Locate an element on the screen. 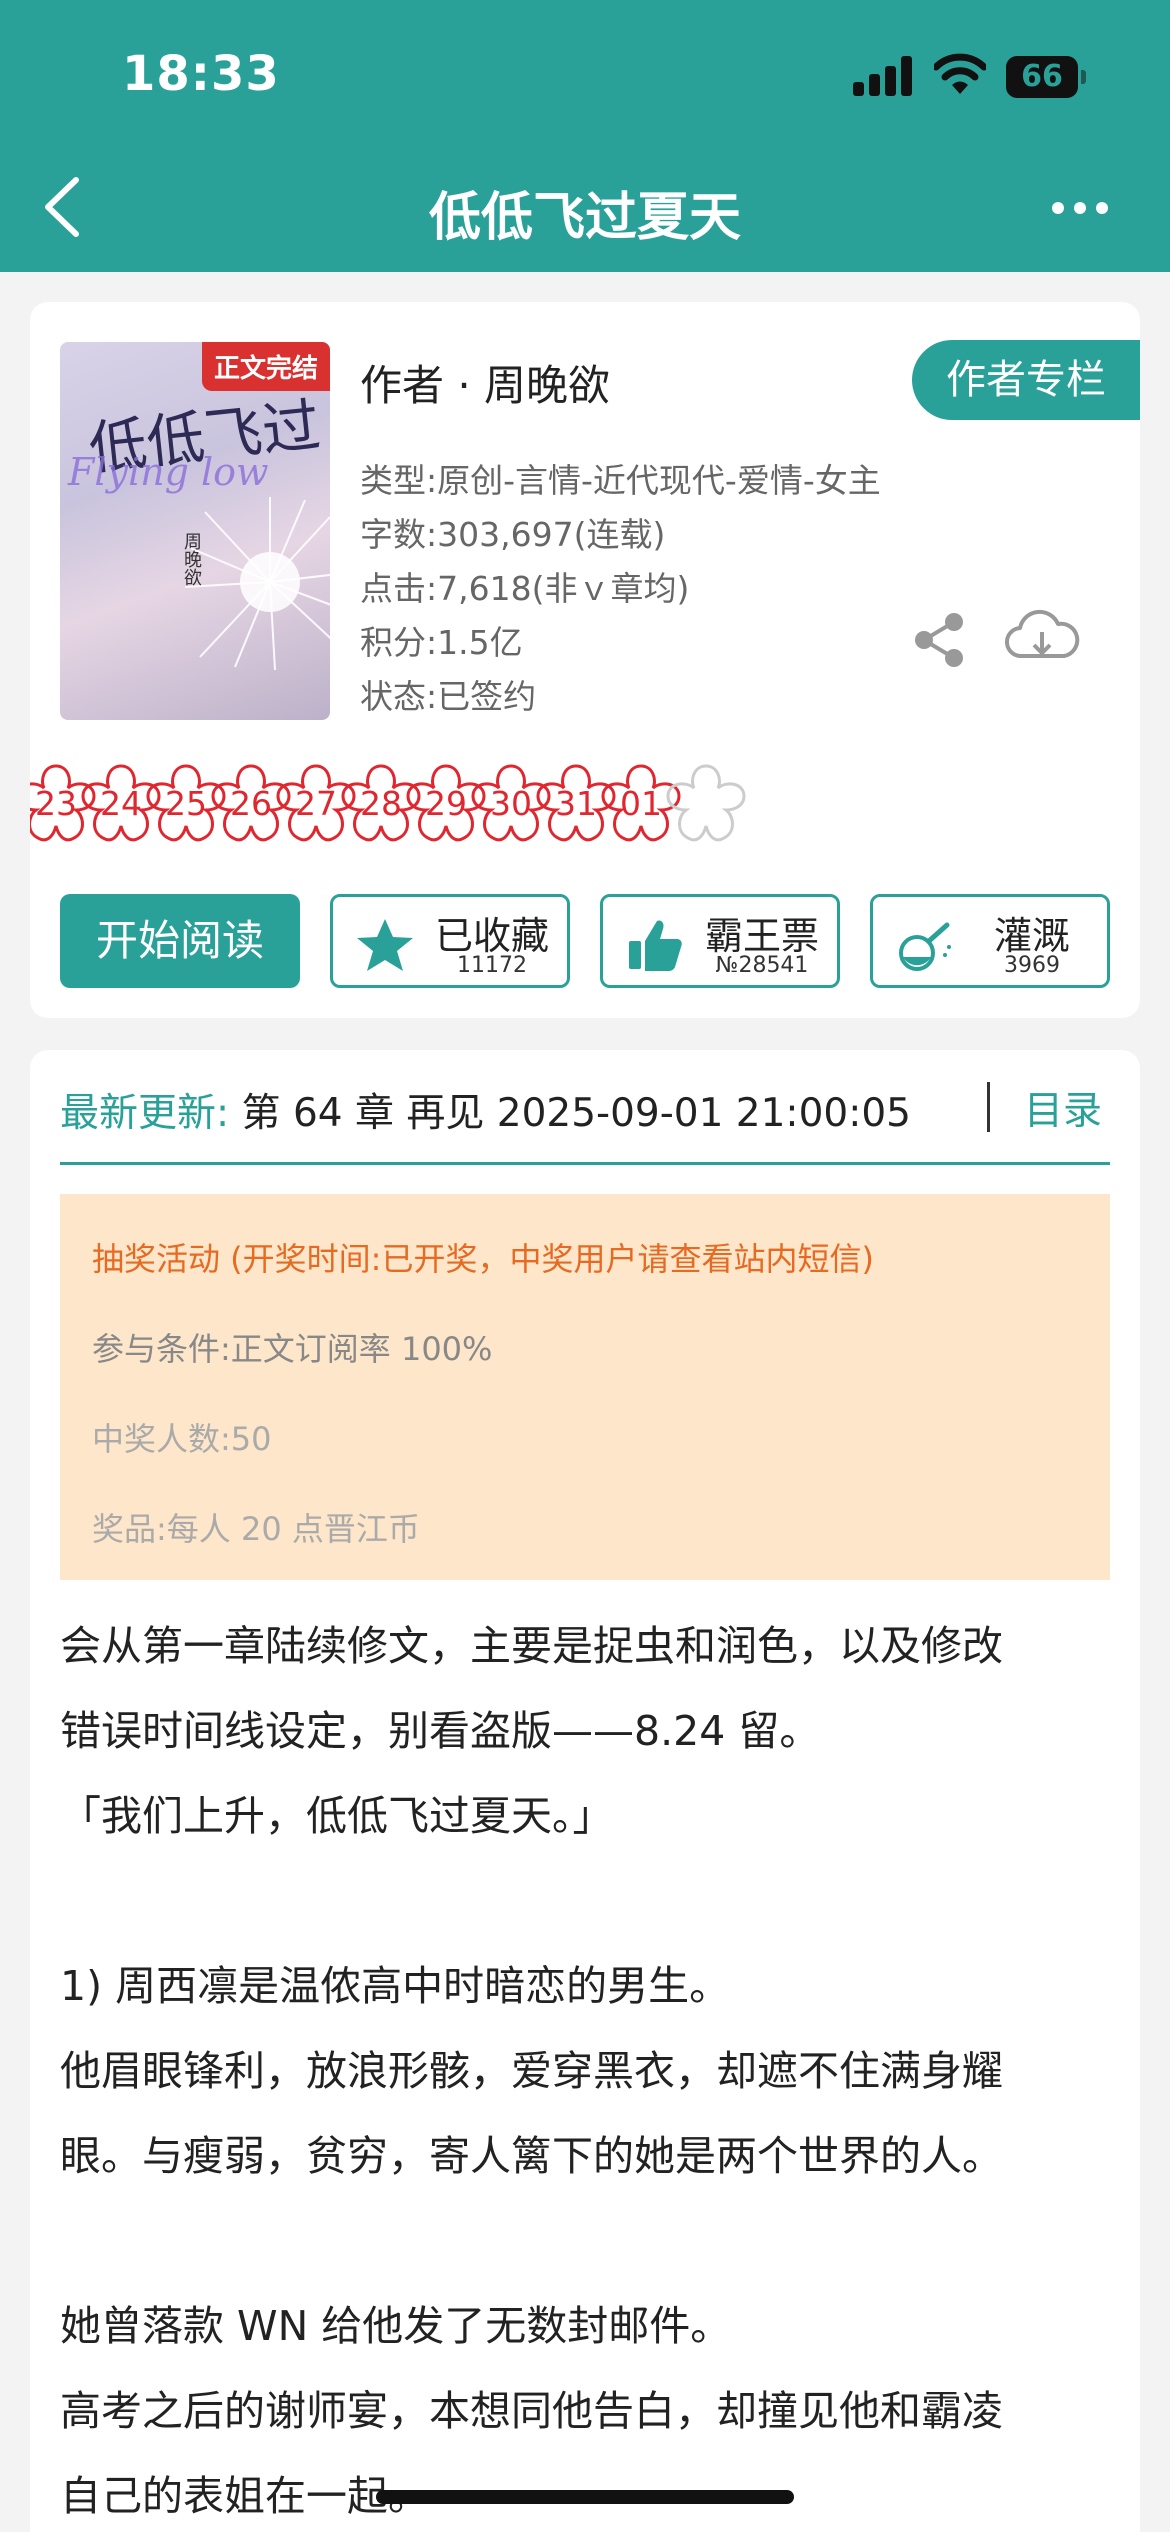 Image resolution: width=1170 pixels, height=2532 pixels. description-line: 错误时间线设定，别看盗版——8.24 留。 is located at coordinates (440, 1731).